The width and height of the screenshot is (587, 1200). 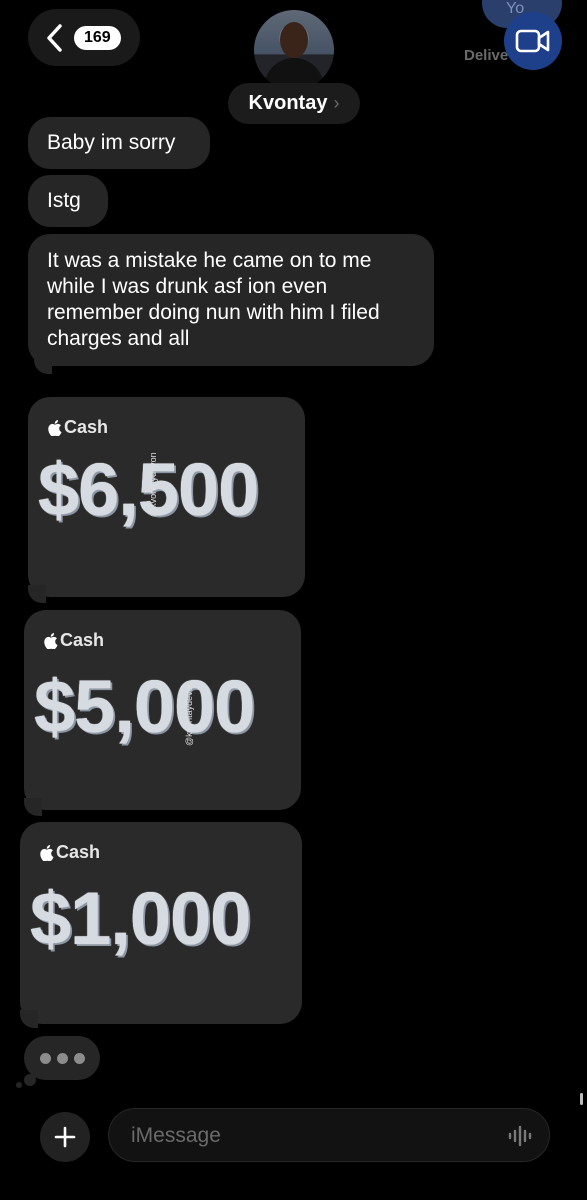 I want to click on contact-name: Kvontay, so click(x=288, y=103).